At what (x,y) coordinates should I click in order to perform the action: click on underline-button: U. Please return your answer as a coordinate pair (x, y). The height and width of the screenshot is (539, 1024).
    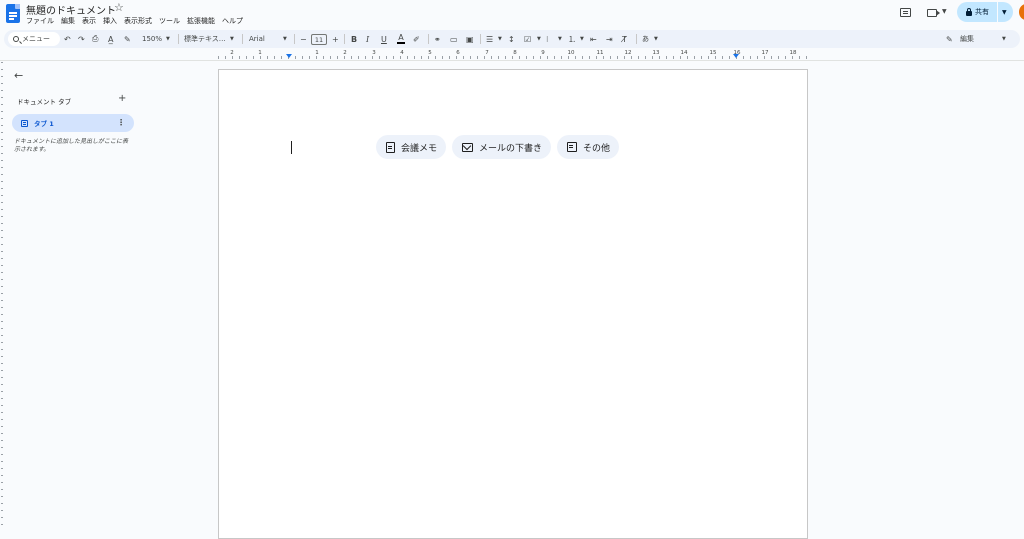
    Looking at the image, I should click on (384, 39).